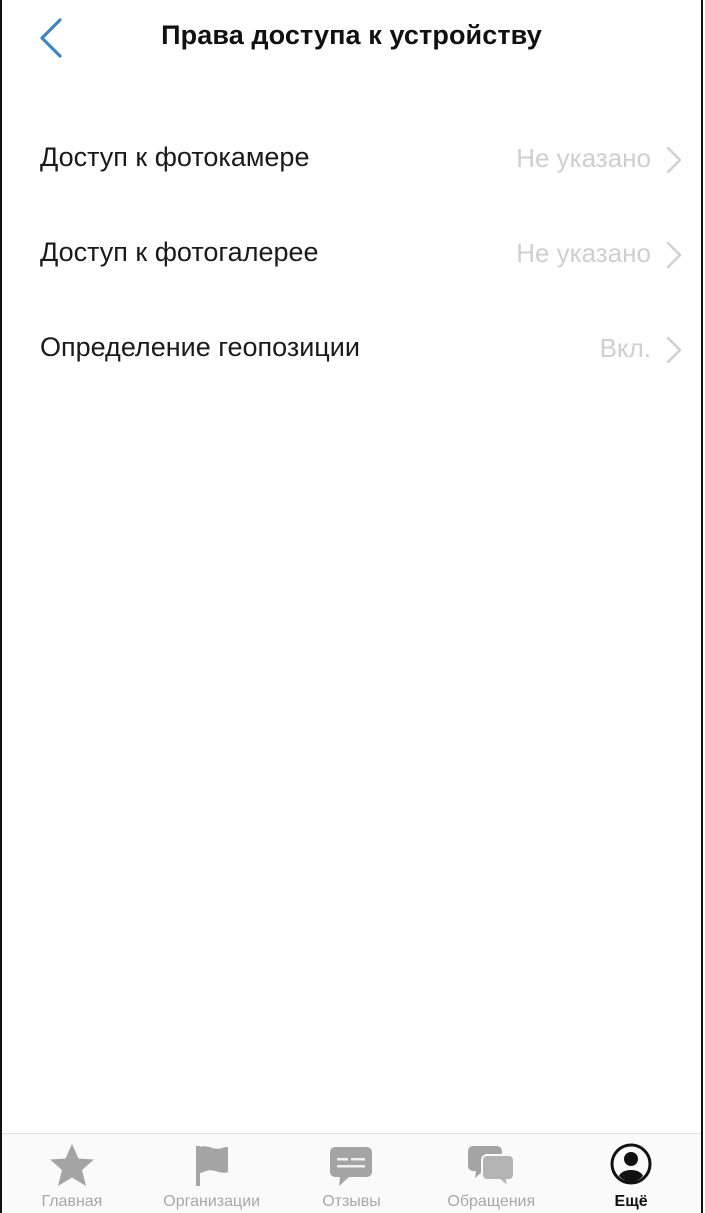 Image resolution: width=705 pixels, height=1213 pixels. I want to click on gallery-access-row: Доступ к фотогалерее Не указано, so click(351, 254).